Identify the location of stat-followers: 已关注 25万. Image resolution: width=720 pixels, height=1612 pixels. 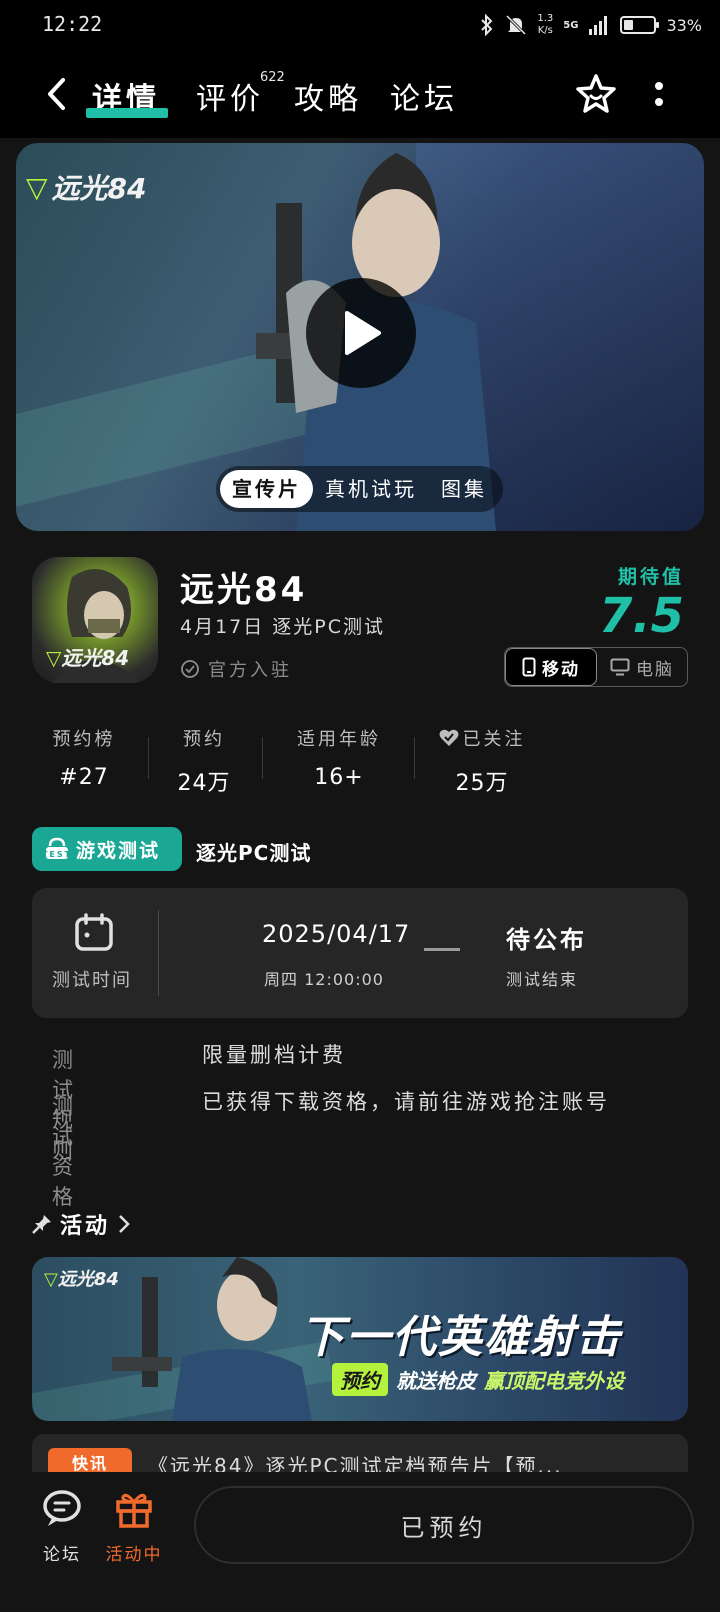
(482, 761).